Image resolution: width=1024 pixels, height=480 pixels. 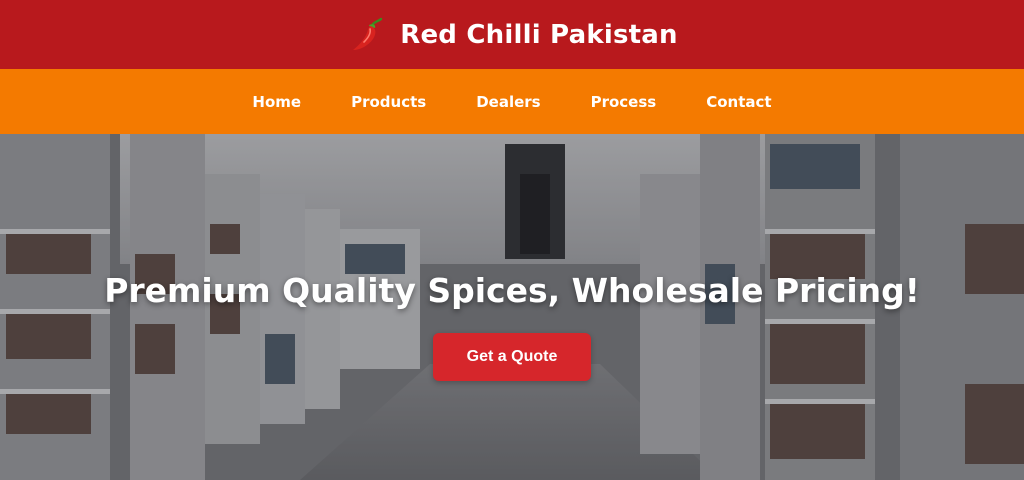 What do you see at coordinates (512, 357) in the screenshot?
I see `get-a-quote-button: Get a Quote` at bounding box center [512, 357].